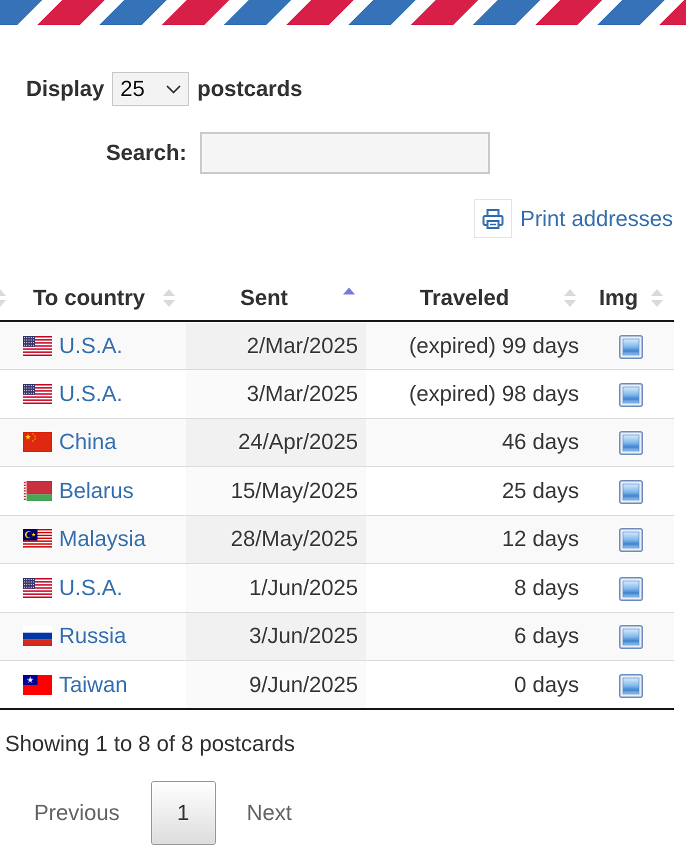  What do you see at coordinates (476, 394) in the screenshot?
I see `travel-time-cell: (expired) 98 days` at bounding box center [476, 394].